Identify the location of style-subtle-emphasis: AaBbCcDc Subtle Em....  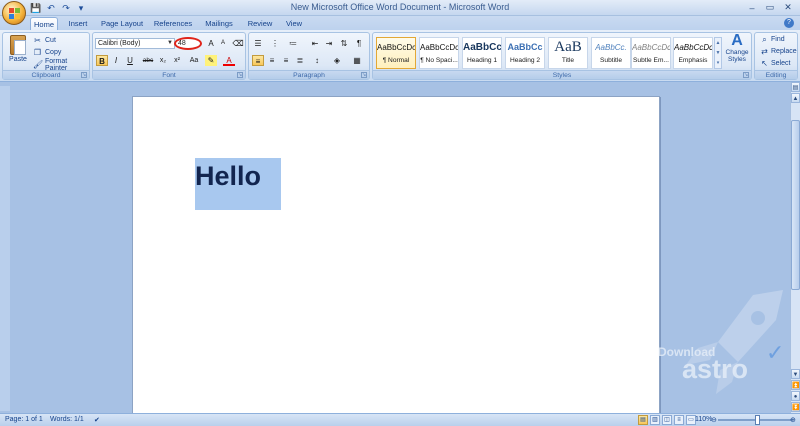
(651, 53).